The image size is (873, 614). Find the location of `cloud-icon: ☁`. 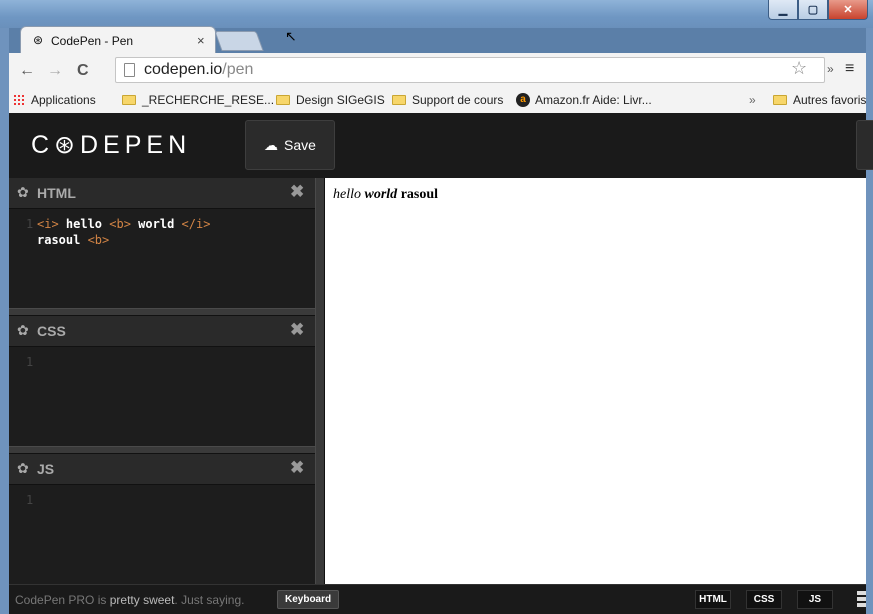

cloud-icon: ☁ is located at coordinates (271, 144).